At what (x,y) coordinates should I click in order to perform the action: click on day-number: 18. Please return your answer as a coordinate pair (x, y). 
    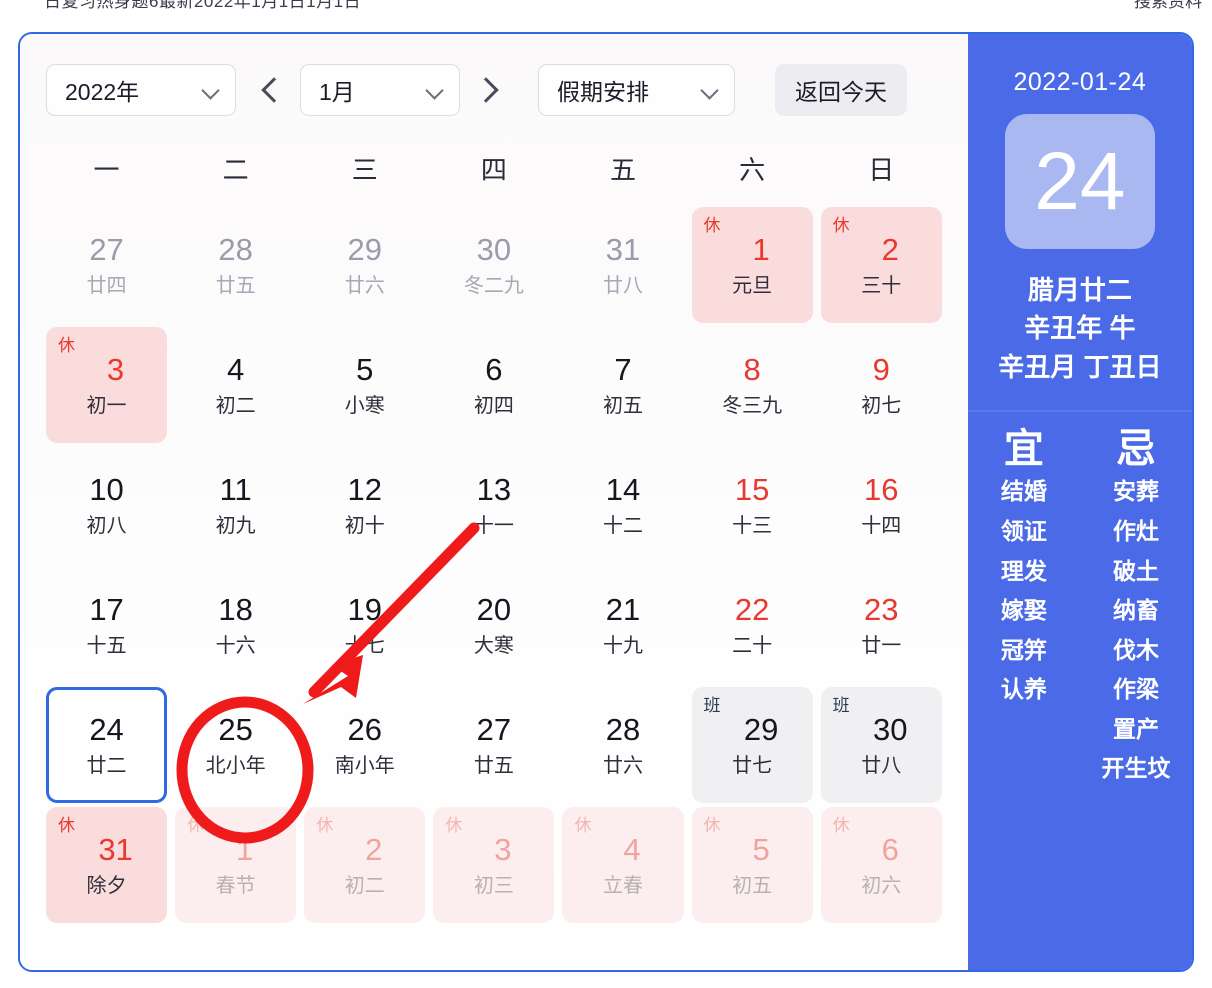
    Looking at the image, I should click on (235, 609).